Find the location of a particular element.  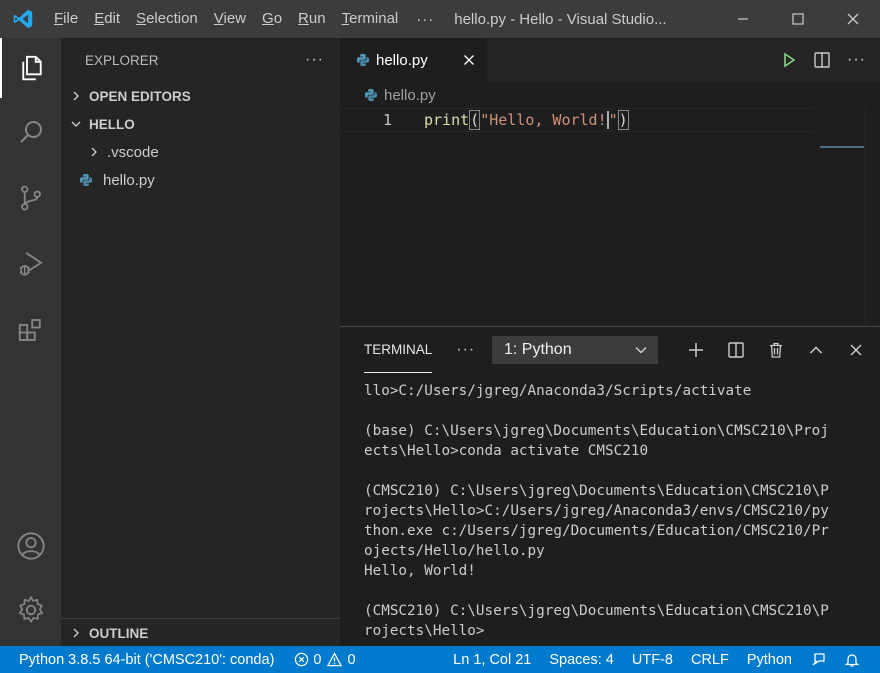

split-editor-button is located at coordinates (822, 60).